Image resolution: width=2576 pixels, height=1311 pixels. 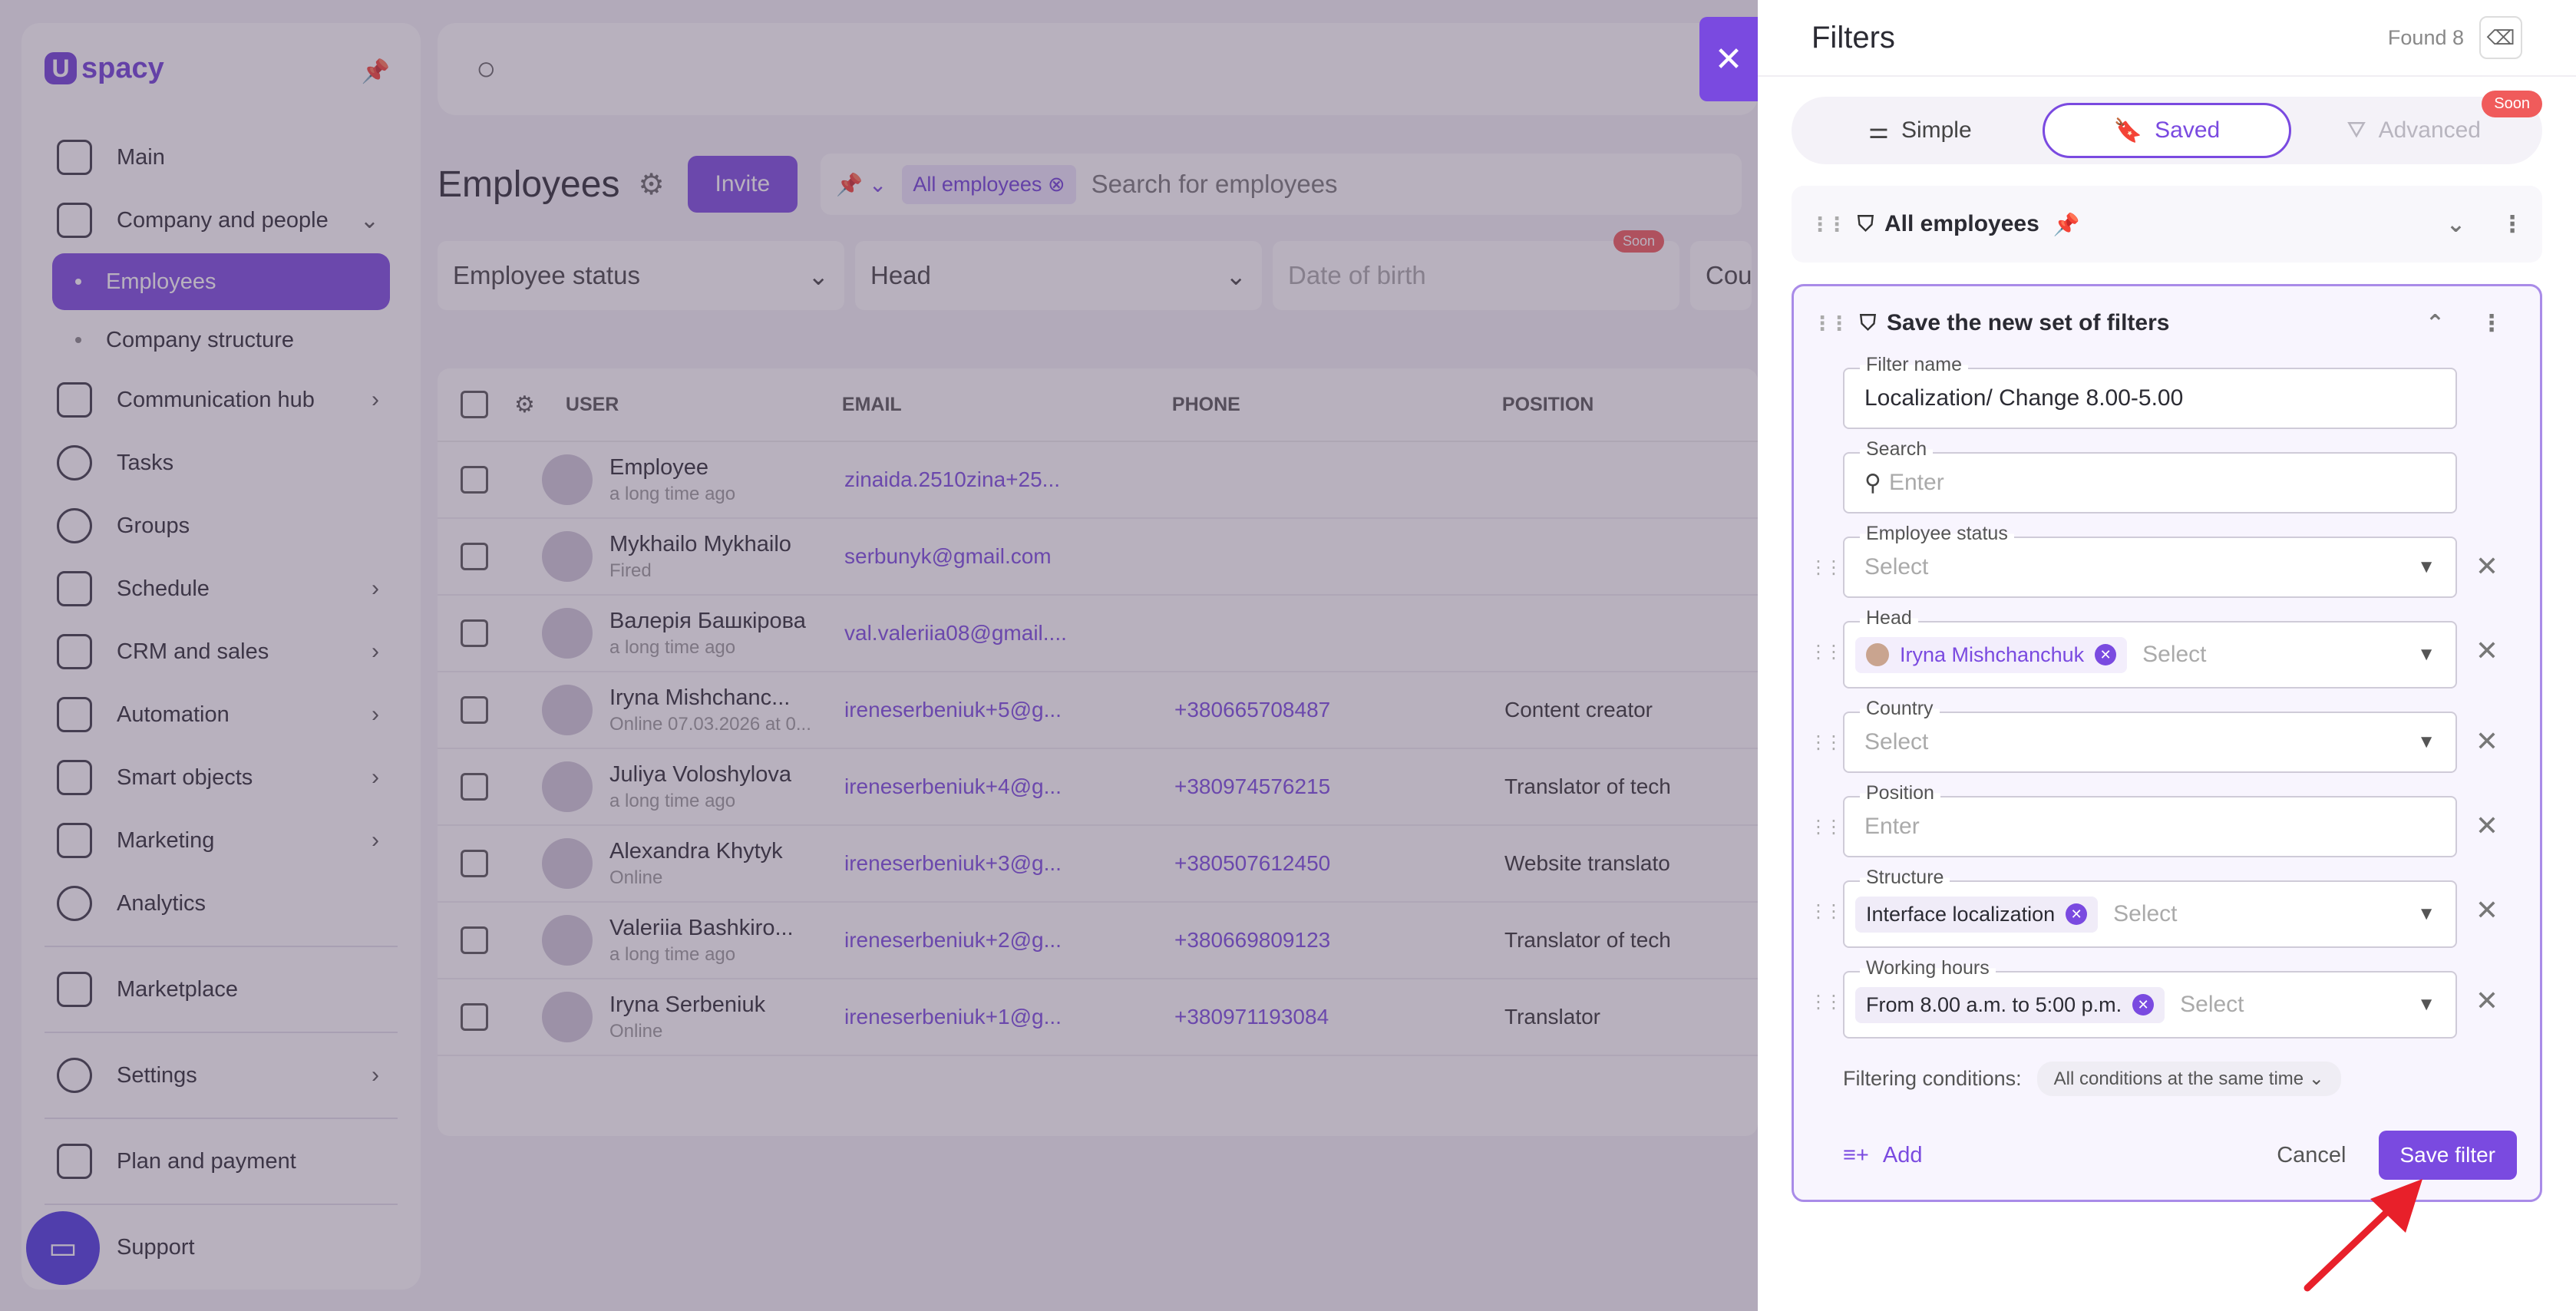 I want to click on add-list-icon: ≡+, so click(x=1856, y=1154).